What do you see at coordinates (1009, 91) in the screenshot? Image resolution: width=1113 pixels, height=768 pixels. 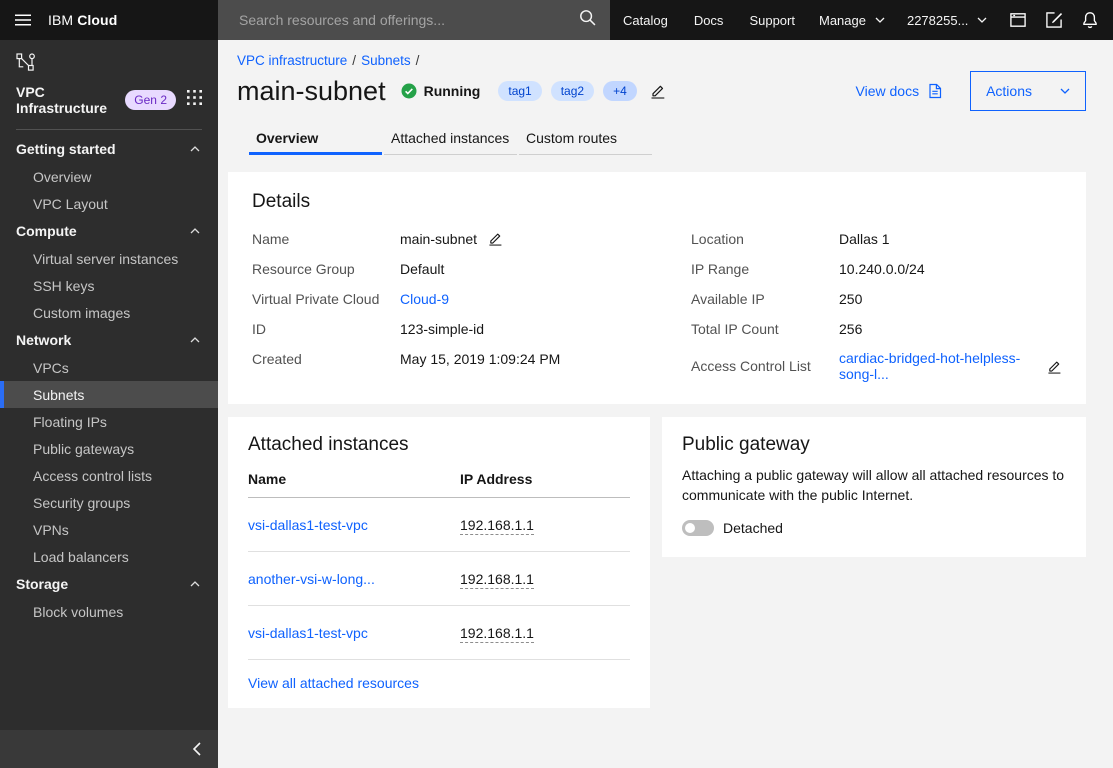 I see `actions-label: Actions` at bounding box center [1009, 91].